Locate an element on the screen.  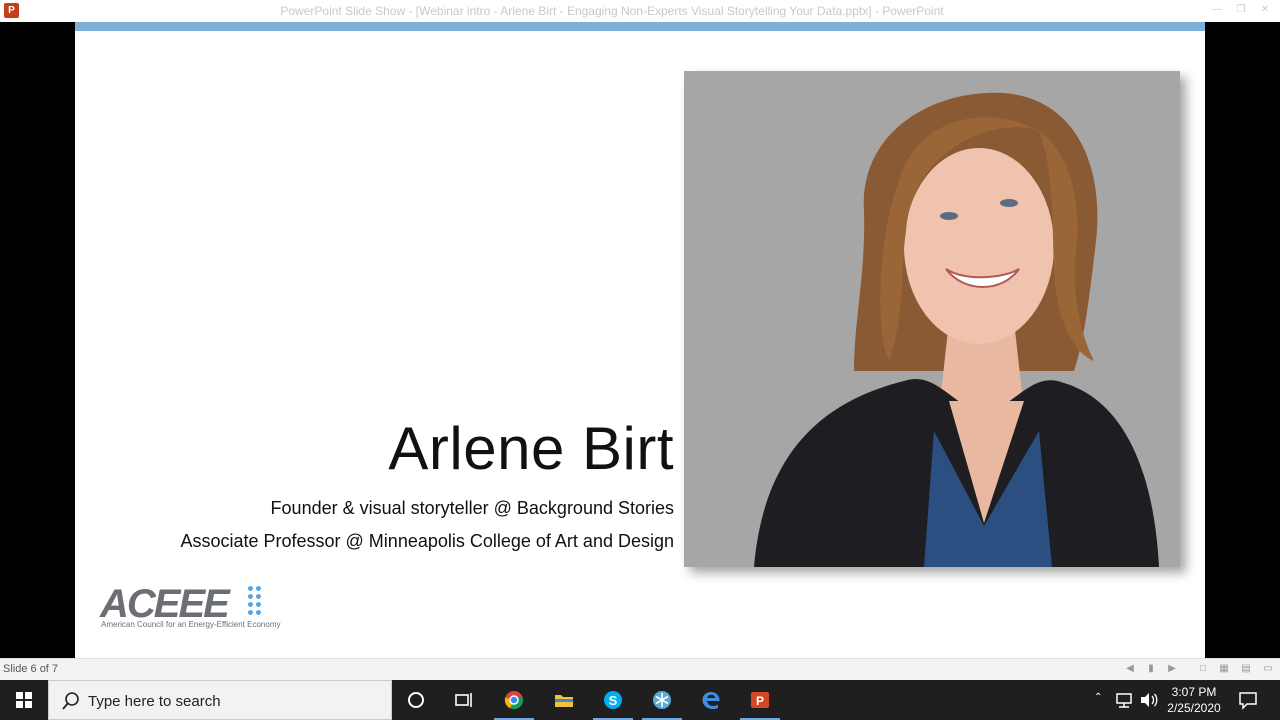
logo-dots-icon is located at coordinates (259, 601).